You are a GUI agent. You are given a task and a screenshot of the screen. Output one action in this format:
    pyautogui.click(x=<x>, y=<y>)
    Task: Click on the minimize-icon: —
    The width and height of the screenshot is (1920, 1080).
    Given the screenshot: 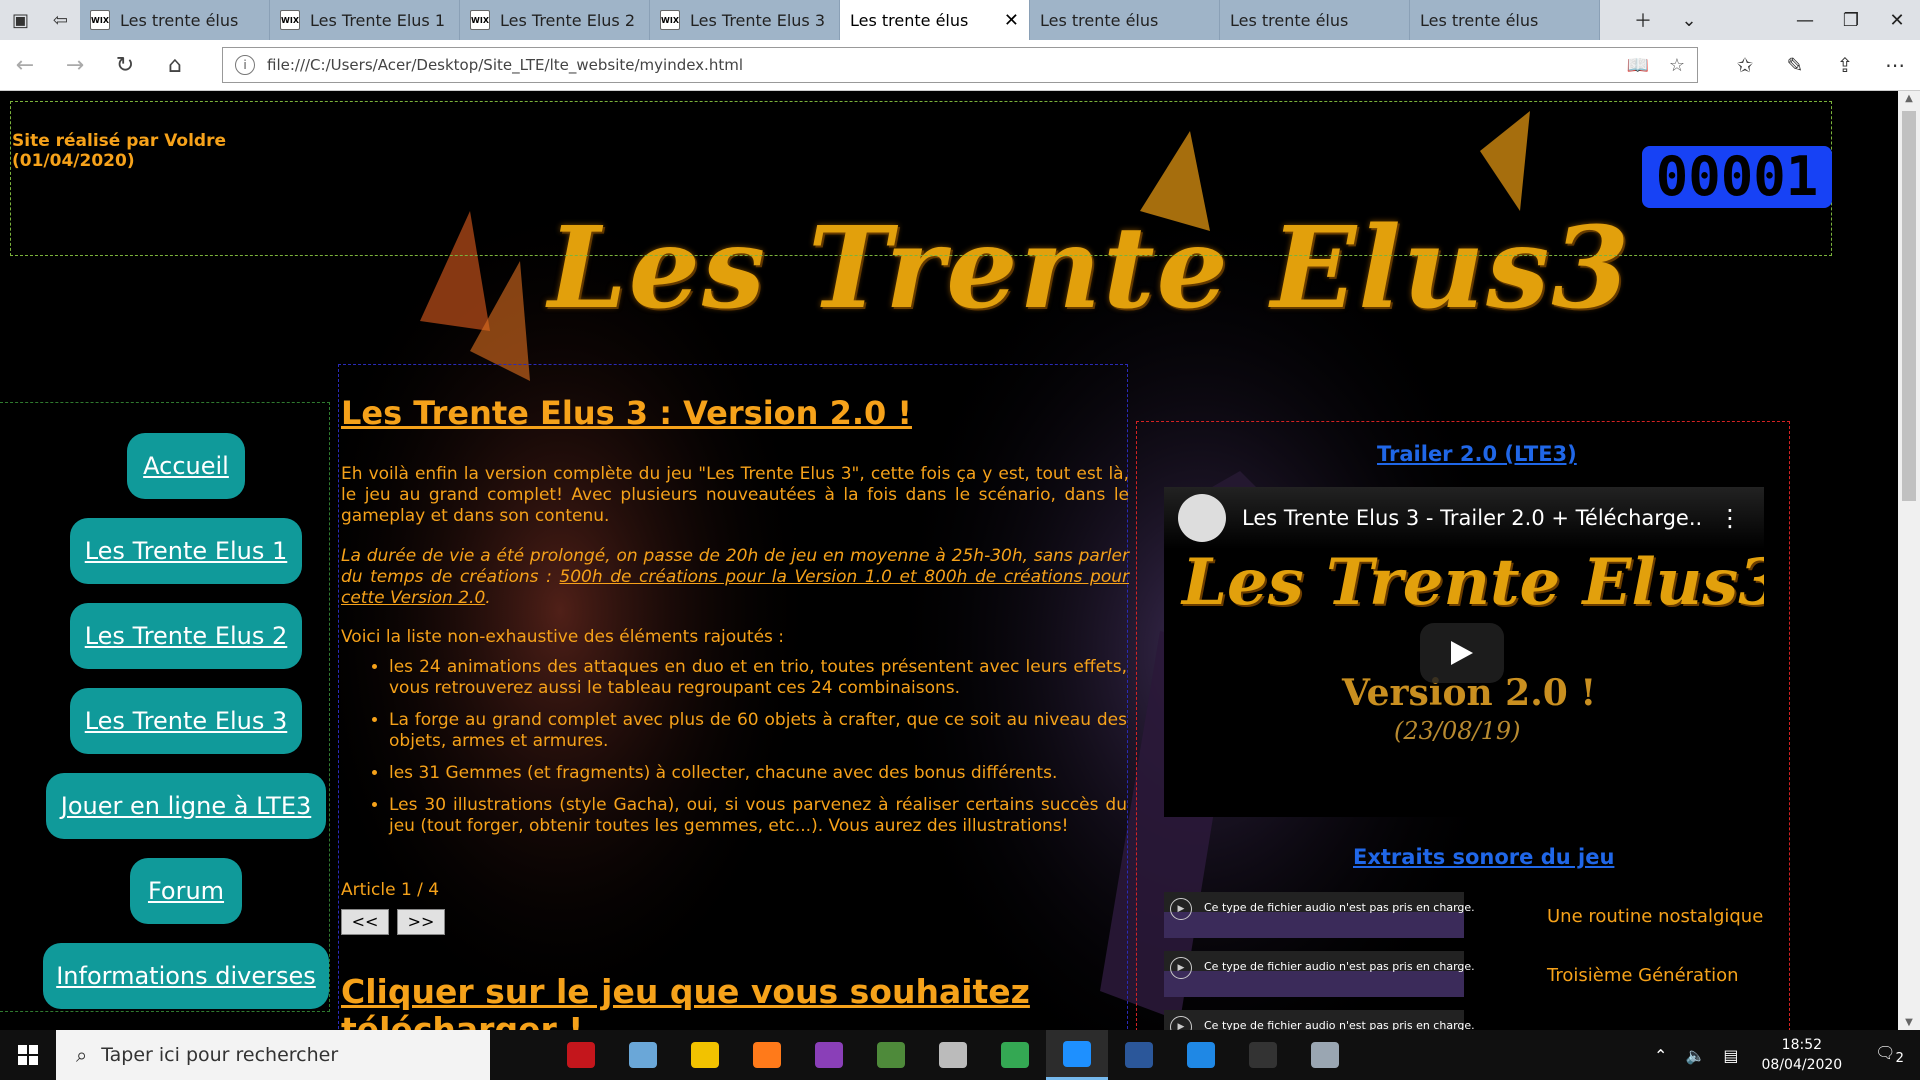 What is the action you would take?
    pyautogui.click(x=1805, y=20)
    